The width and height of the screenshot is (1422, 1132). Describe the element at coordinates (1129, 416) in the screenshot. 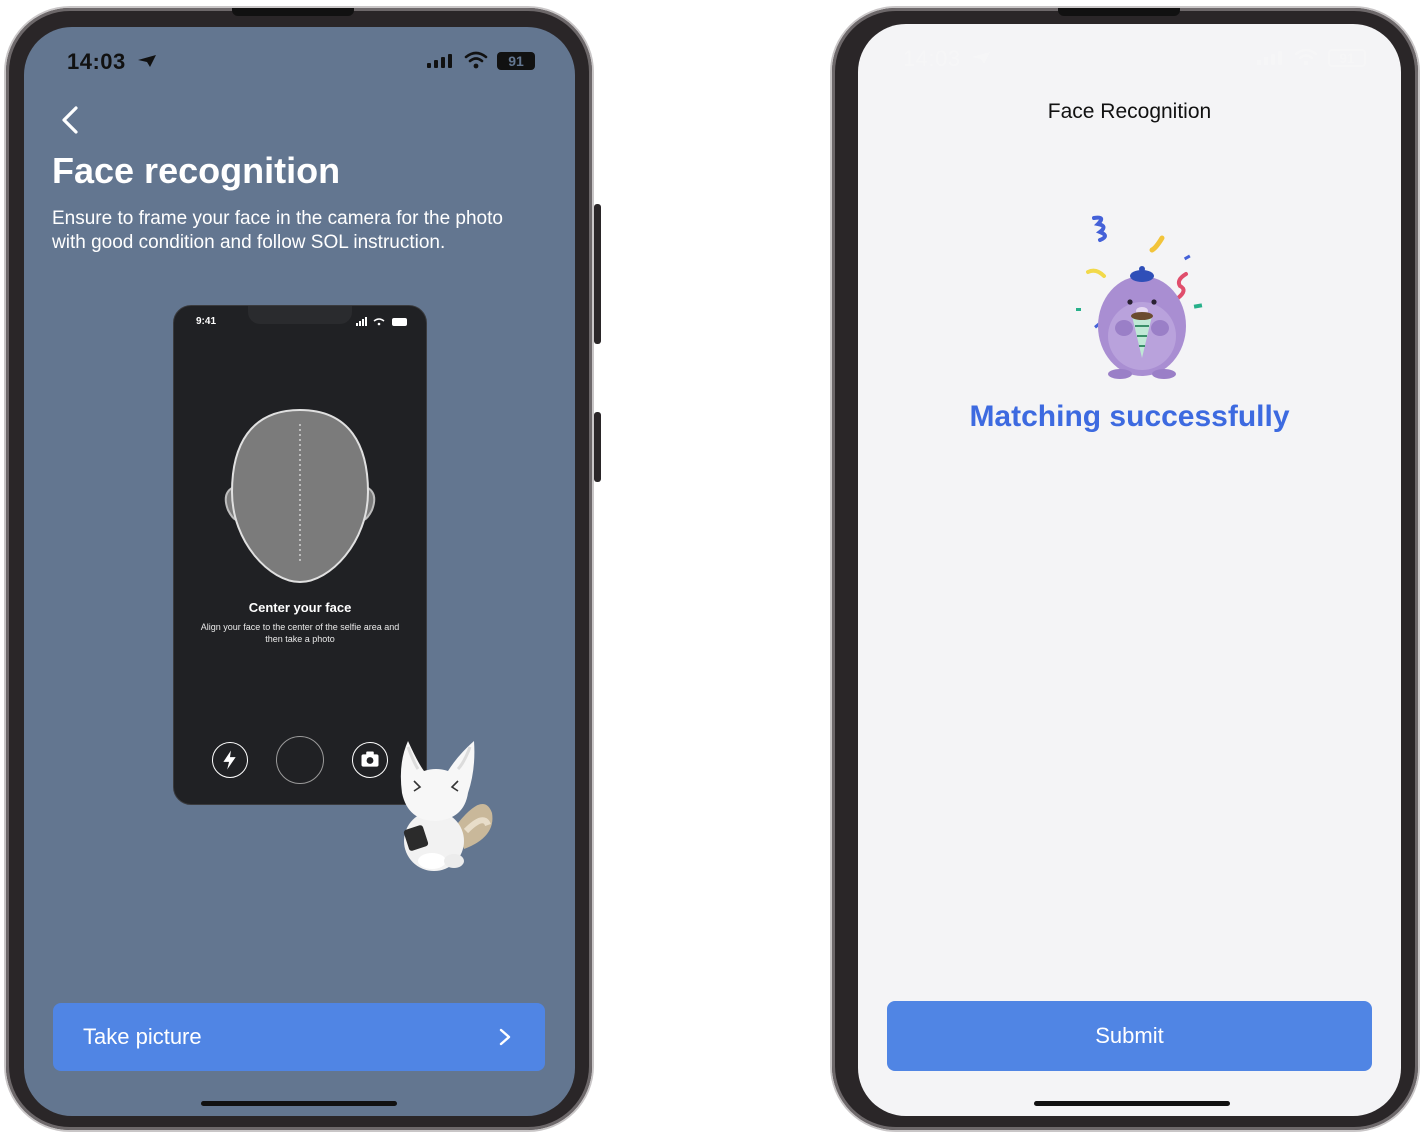

I see `success-message: Matching successfully` at that location.